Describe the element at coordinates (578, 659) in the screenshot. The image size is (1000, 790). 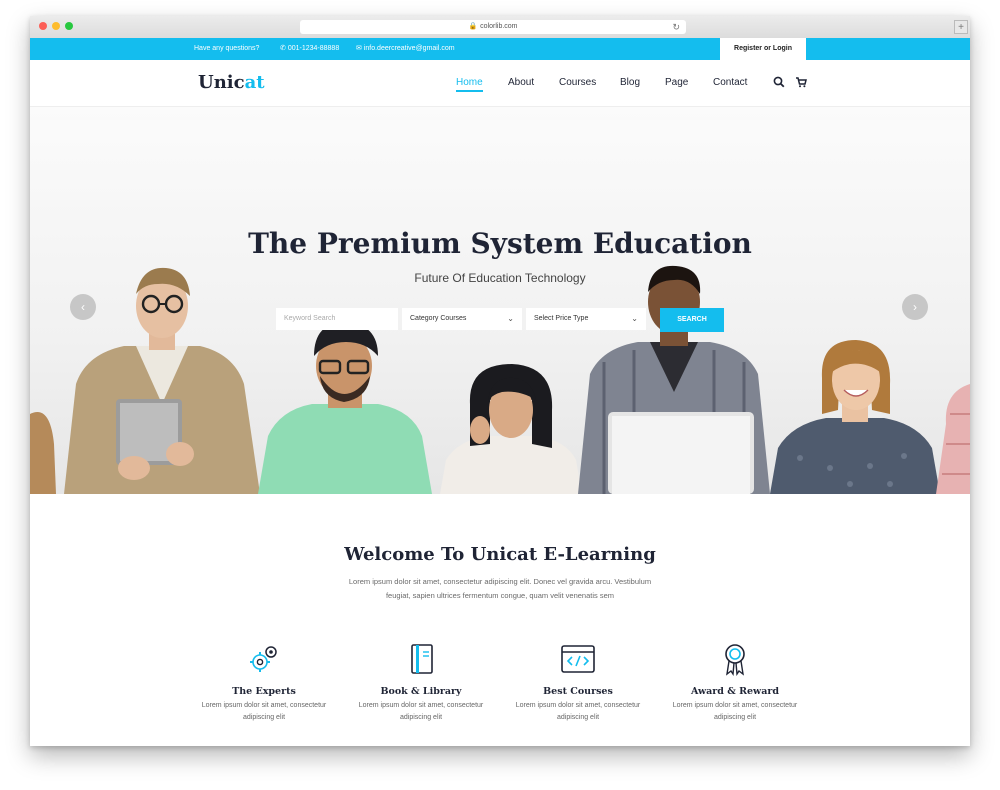
I see `code-window-icon` at that location.